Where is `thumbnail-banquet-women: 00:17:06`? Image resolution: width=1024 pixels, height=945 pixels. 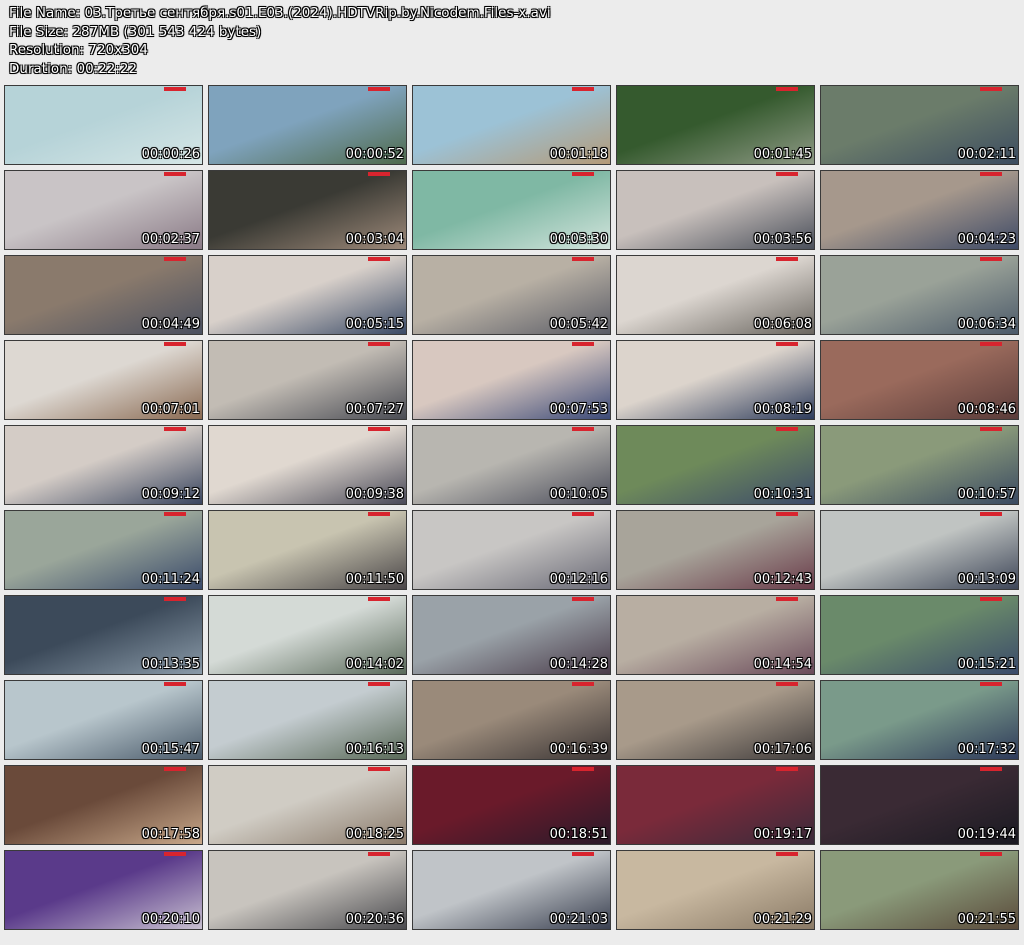
thumbnail-banquet-women: 00:17:06 is located at coordinates (715, 720).